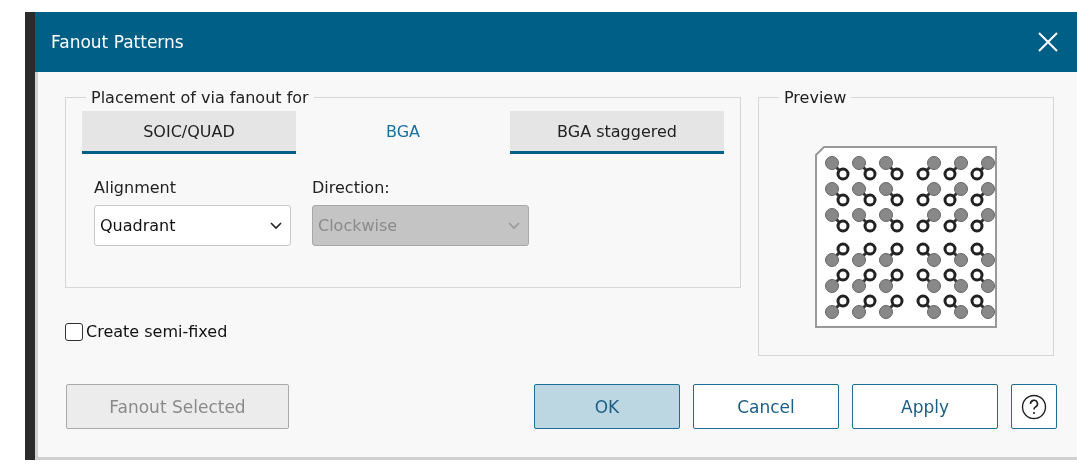 This screenshot has height=472, width=1077. I want to click on help-icon, so click(1034, 406).